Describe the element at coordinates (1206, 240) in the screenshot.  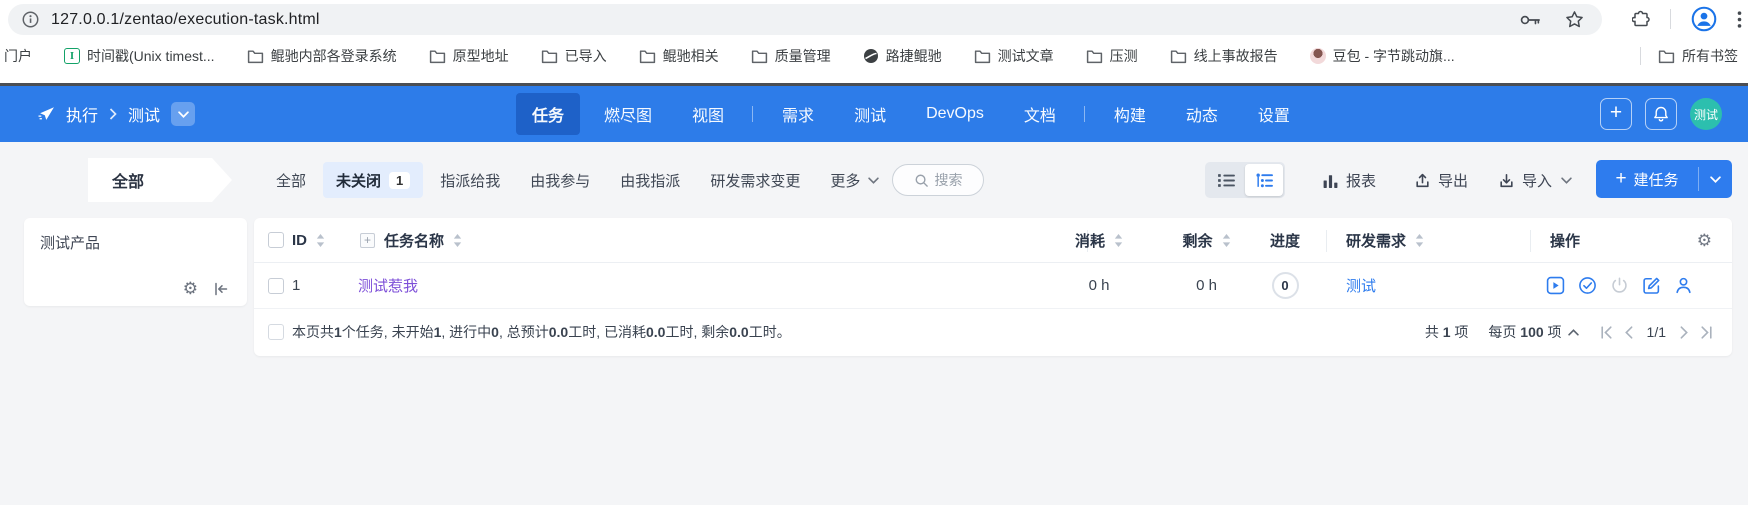
I see `column-remaining: 剩余` at that location.